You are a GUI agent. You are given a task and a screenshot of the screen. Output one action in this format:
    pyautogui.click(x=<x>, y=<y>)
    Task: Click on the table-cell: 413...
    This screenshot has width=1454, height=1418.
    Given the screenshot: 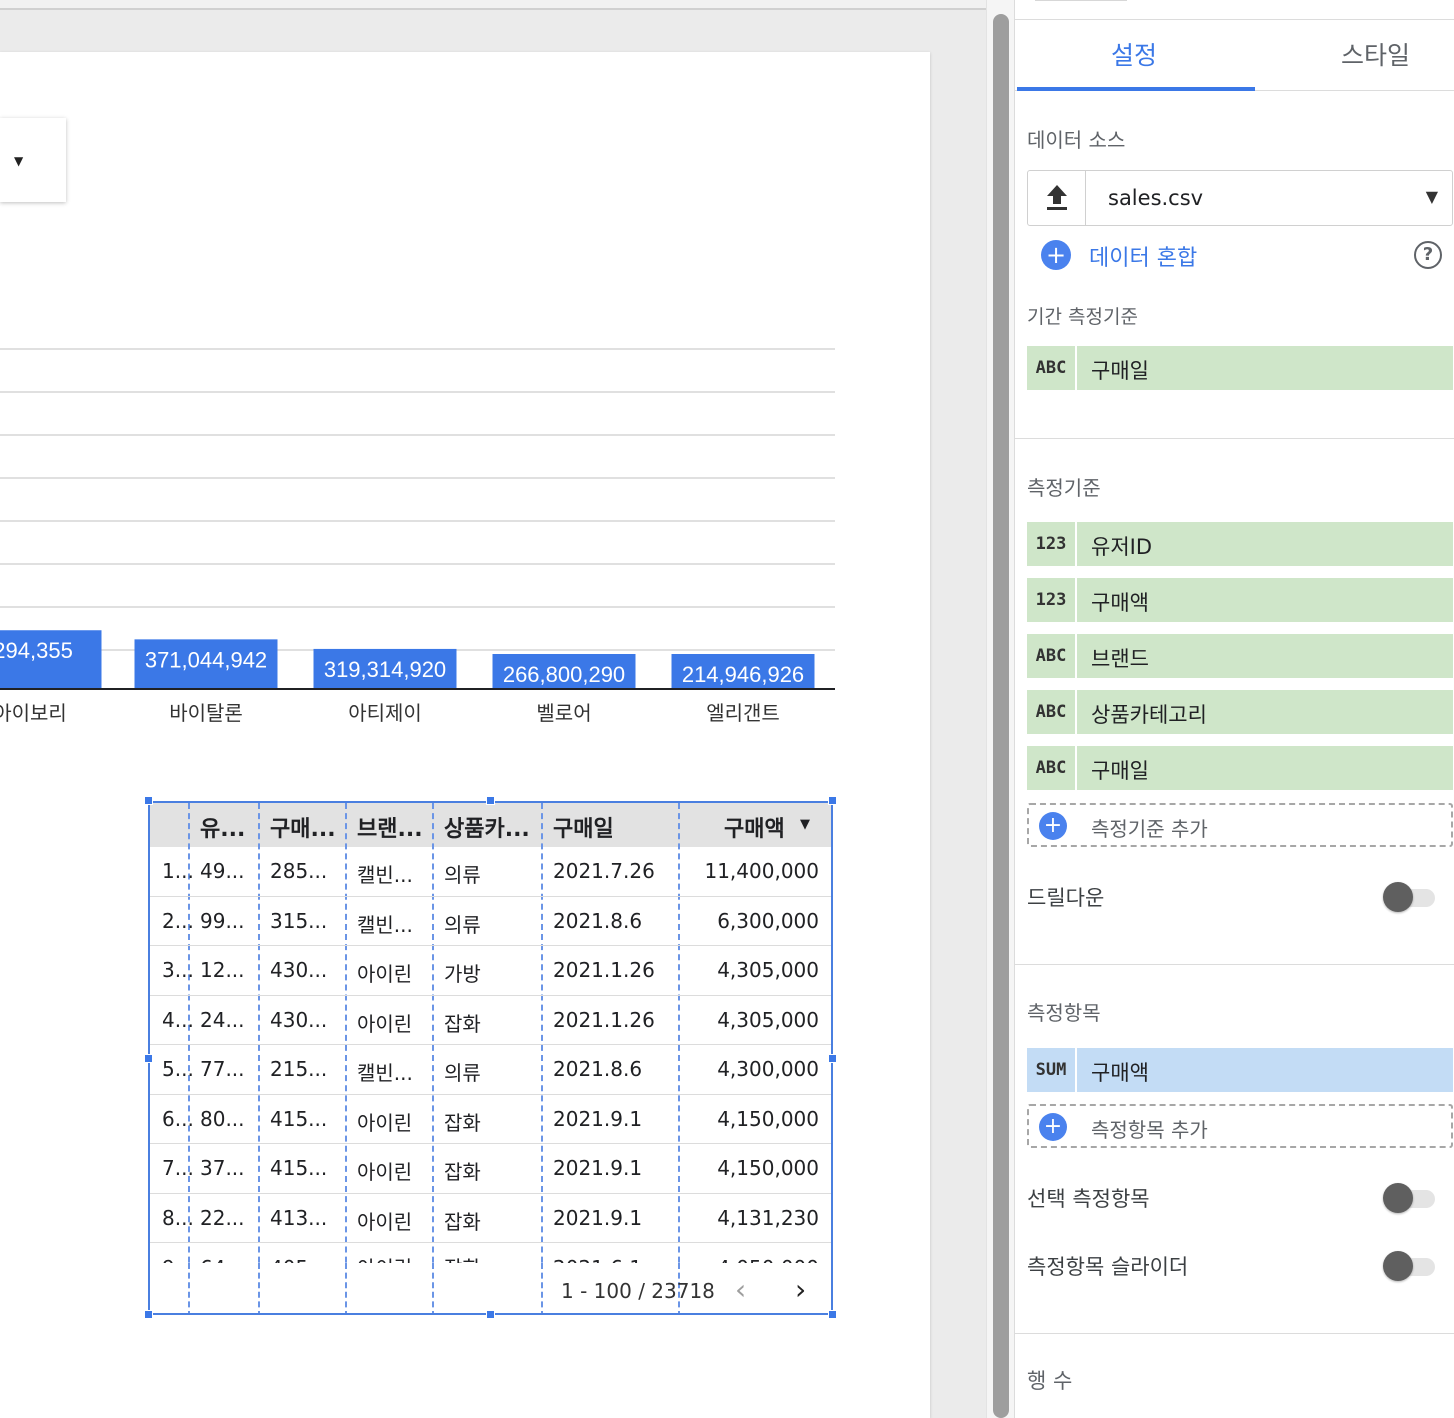 What is the action you would take?
    pyautogui.click(x=299, y=1217)
    